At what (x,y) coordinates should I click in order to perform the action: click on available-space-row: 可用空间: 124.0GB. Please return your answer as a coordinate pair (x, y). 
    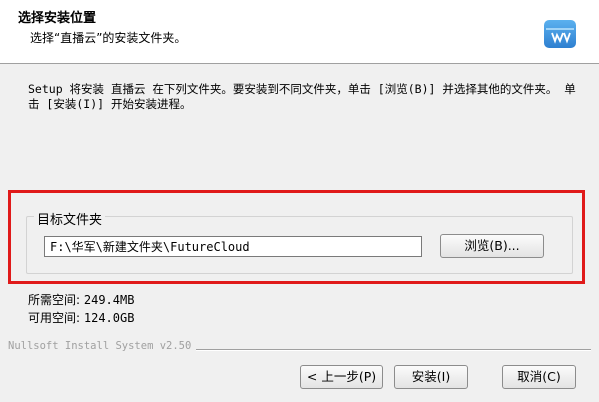
    Looking at the image, I should click on (81, 317).